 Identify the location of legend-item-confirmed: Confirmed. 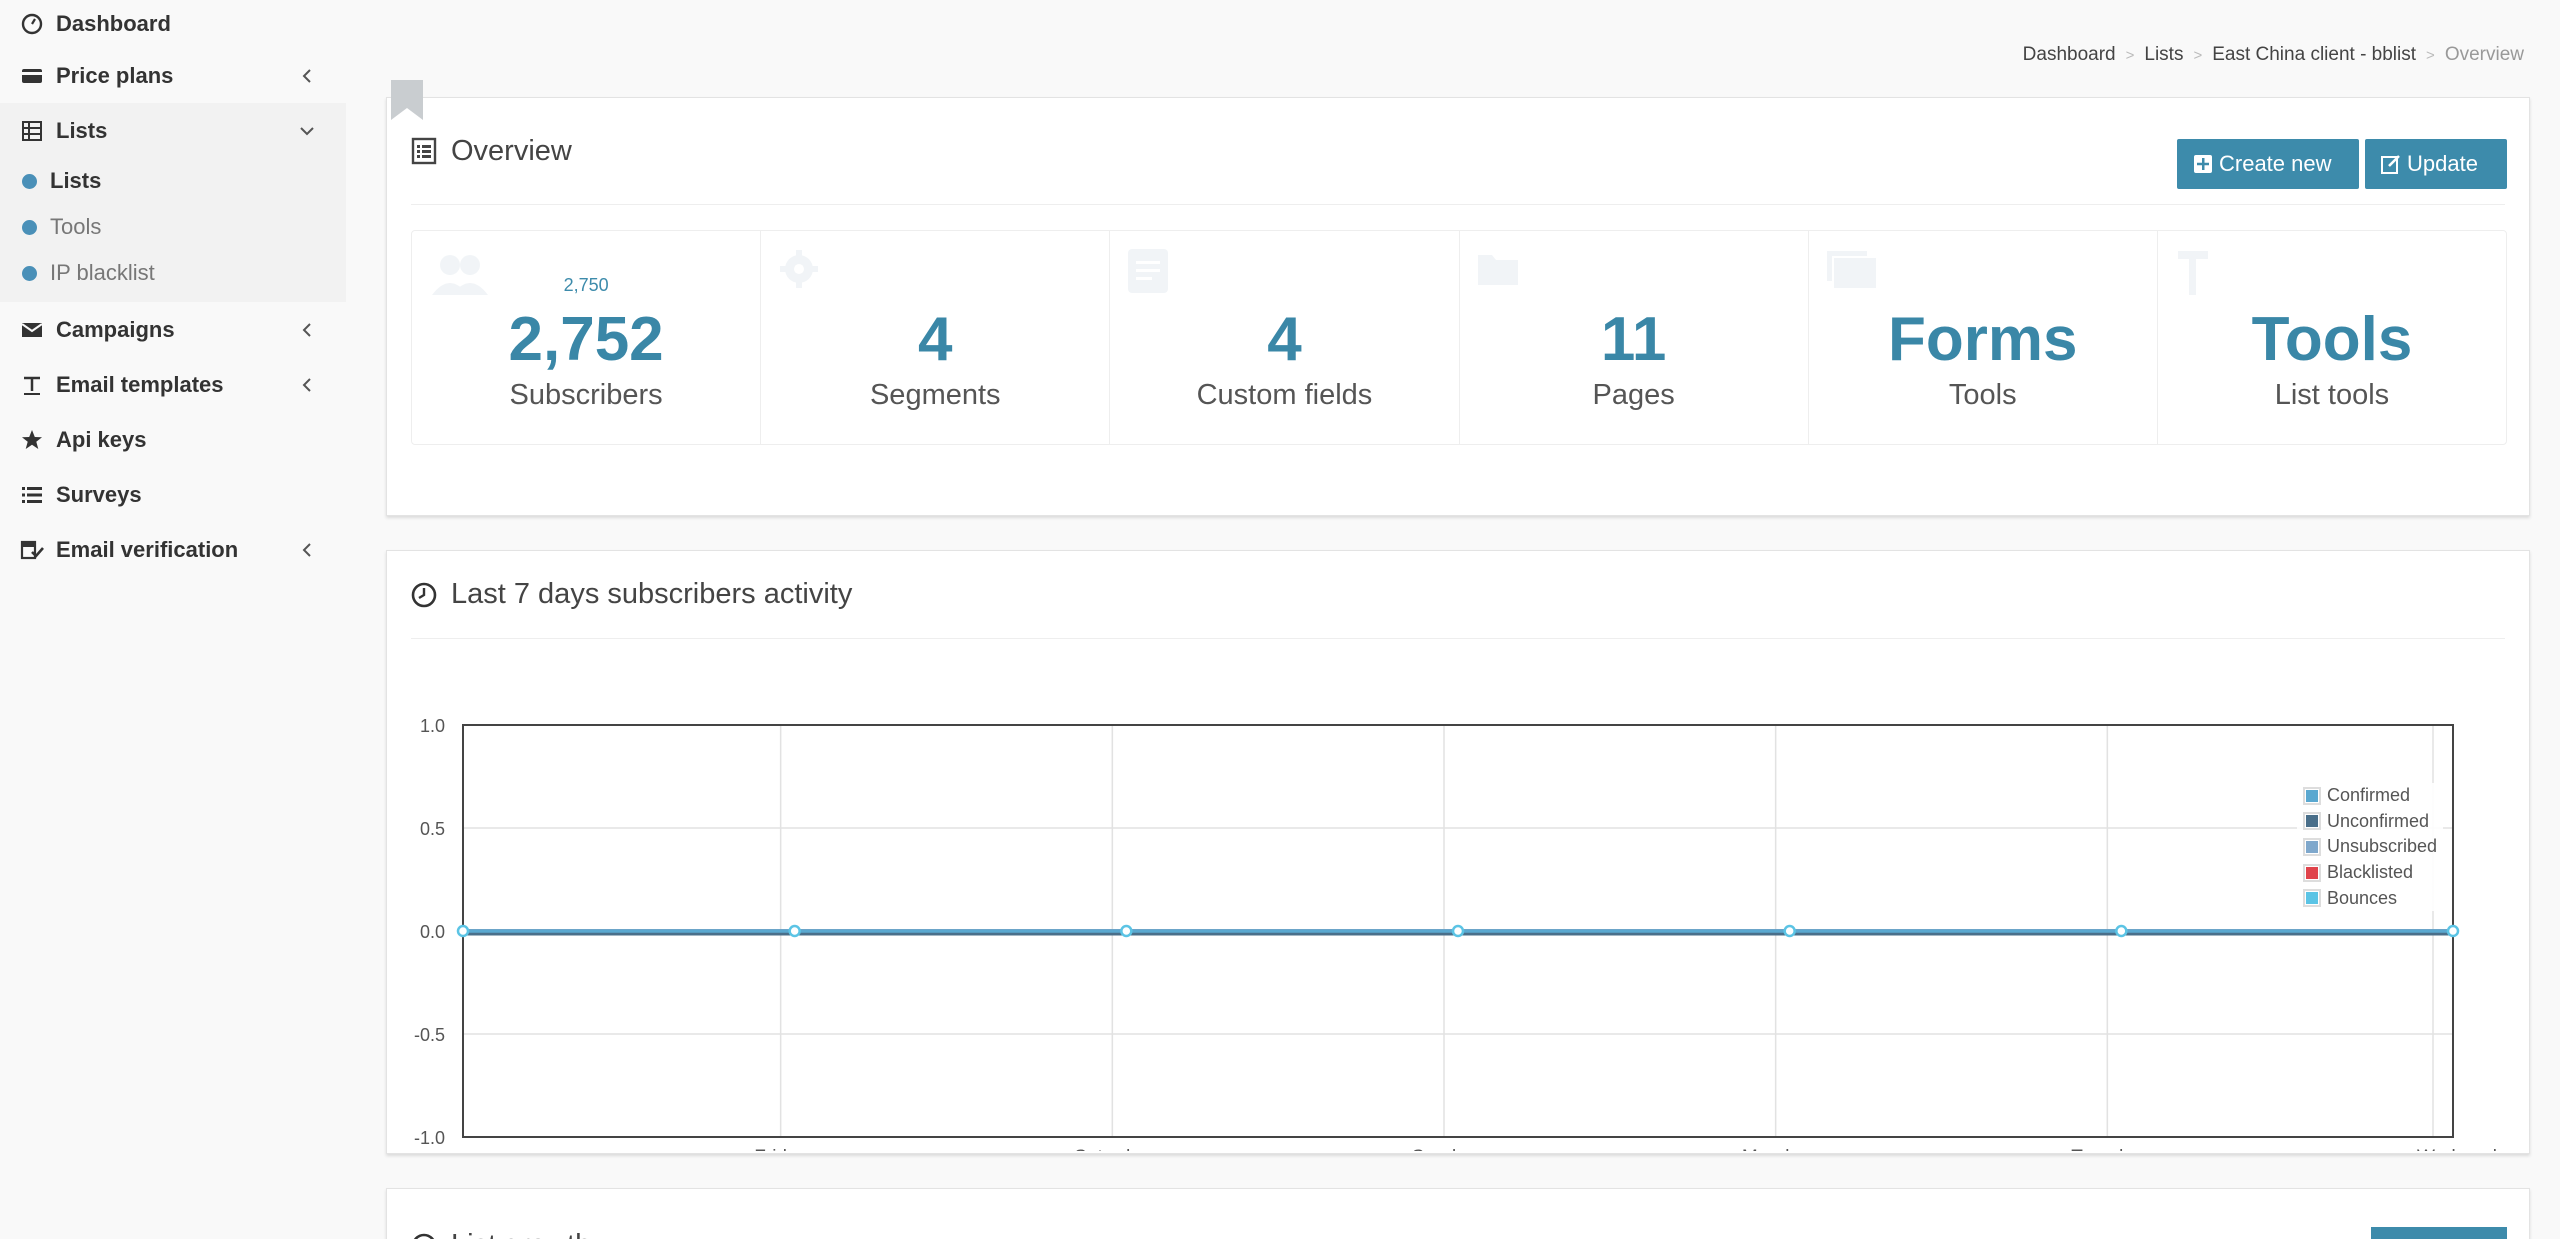
(2370, 796).